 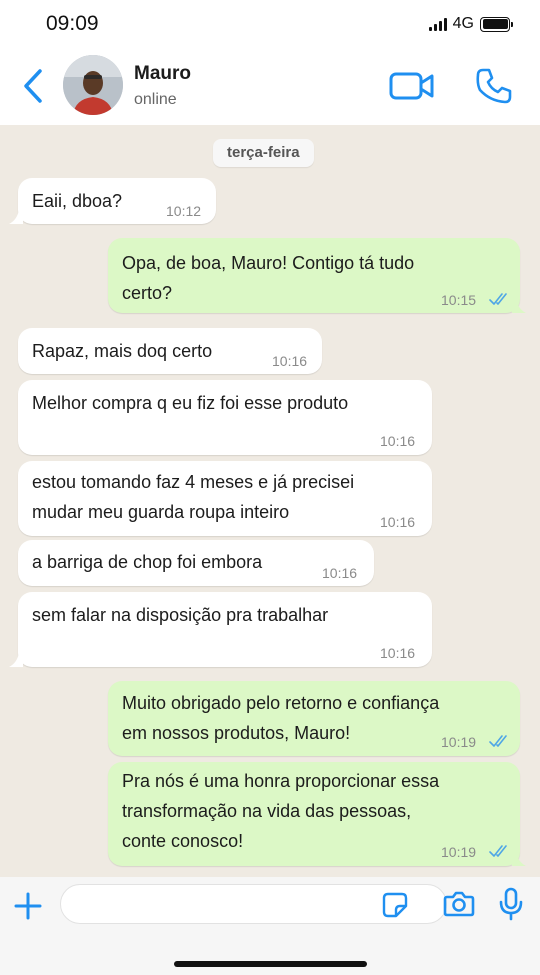 What do you see at coordinates (459, 904) in the screenshot?
I see `camera-icon` at bounding box center [459, 904].